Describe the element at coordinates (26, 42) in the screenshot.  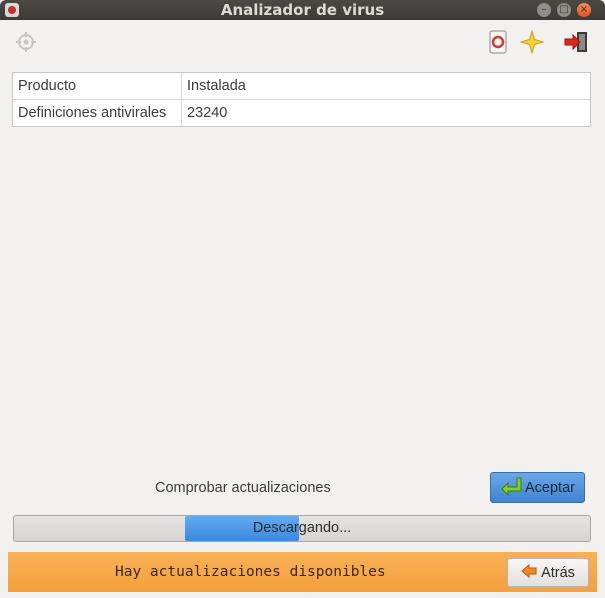
I see `target-icon` at that location.